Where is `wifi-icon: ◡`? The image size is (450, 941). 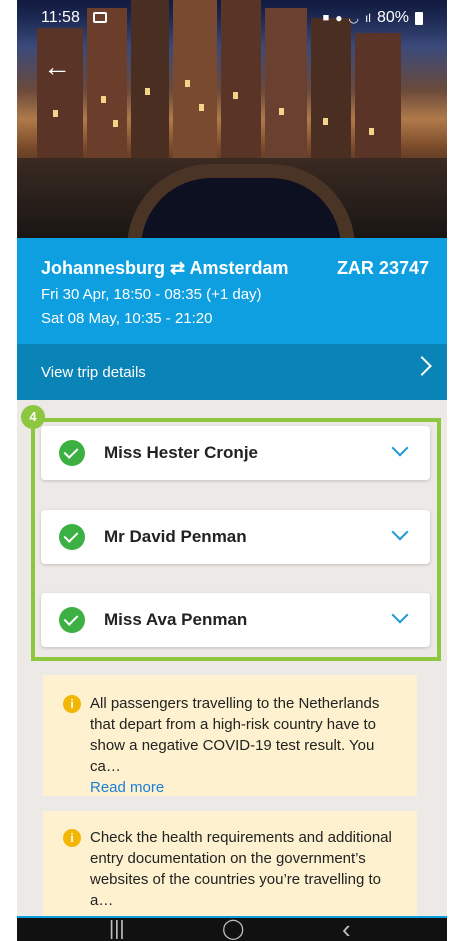 wifi-icon: ◡ is located at coordinates (353, 18).